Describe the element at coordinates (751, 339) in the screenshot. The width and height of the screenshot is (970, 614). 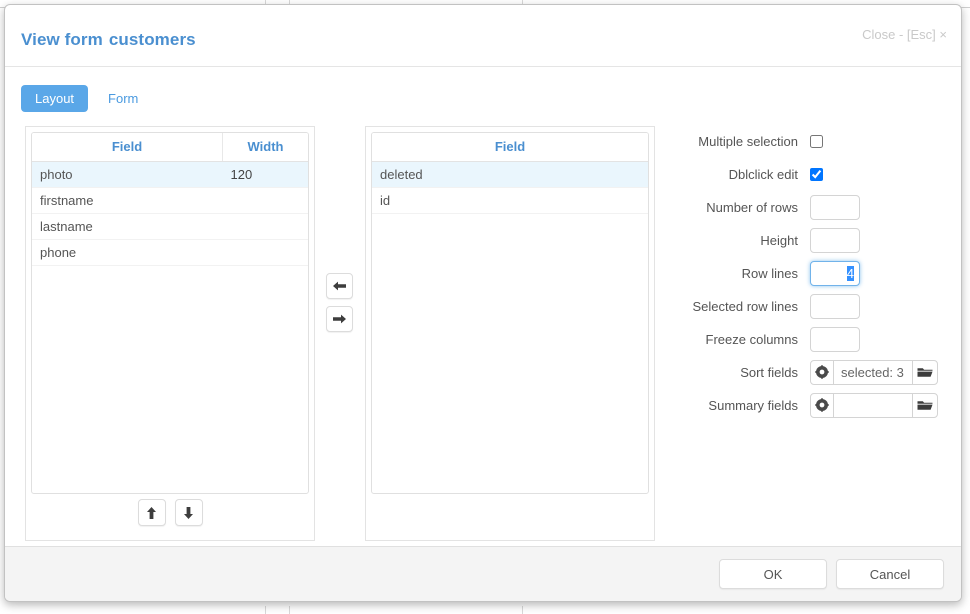
I see `option-label: Freeze columns` at that location.